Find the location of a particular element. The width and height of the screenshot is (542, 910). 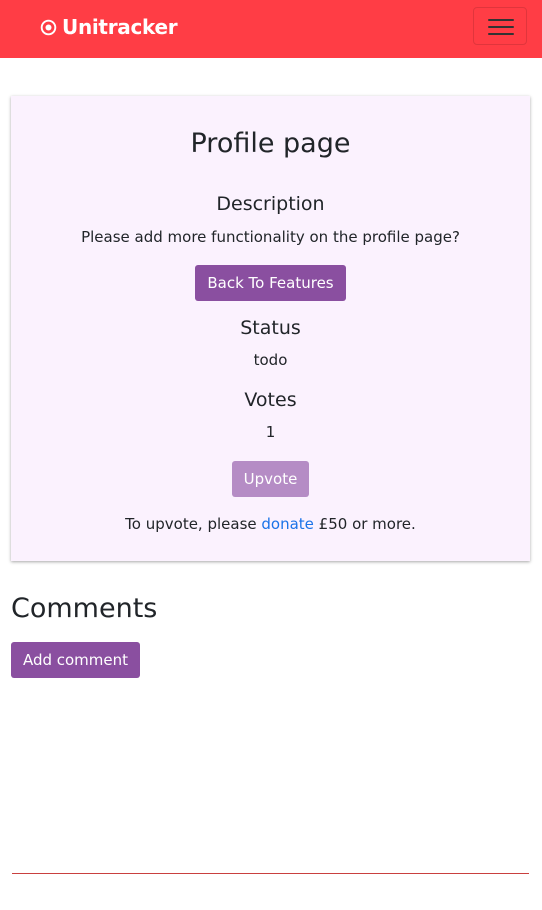

donate-link: donate is located at coordinates (287, 524).